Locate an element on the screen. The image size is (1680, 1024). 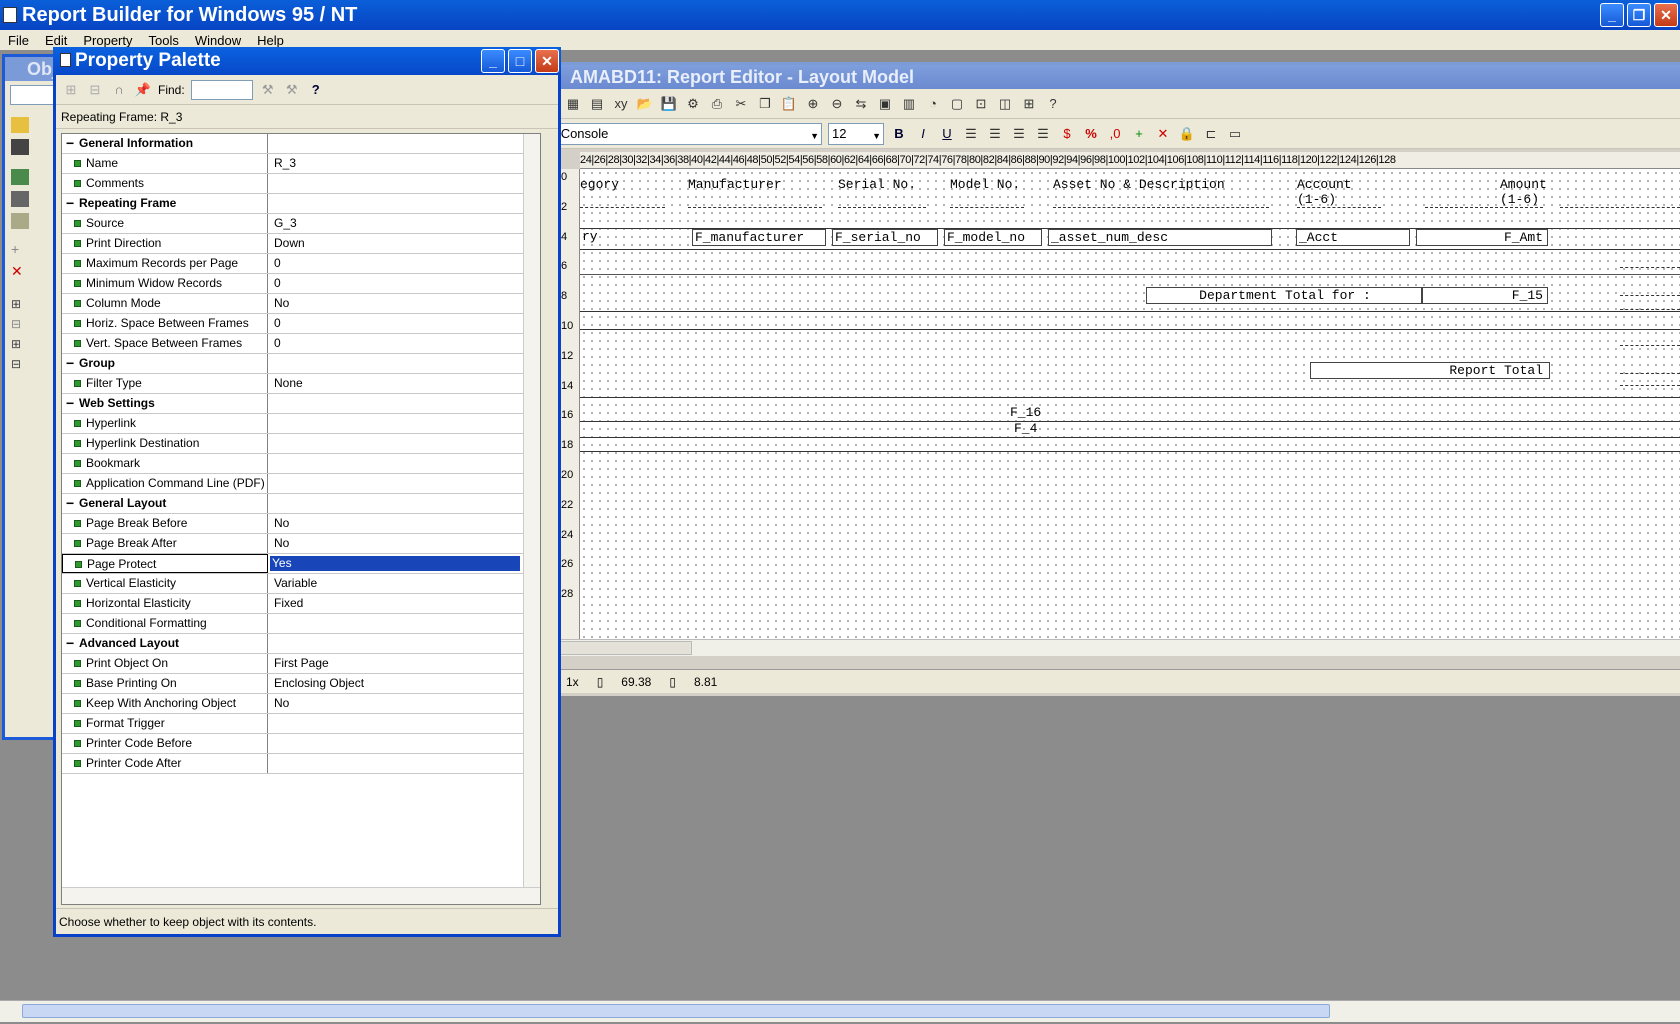
minimize-button: _ is located at coordinates (1612, 15).